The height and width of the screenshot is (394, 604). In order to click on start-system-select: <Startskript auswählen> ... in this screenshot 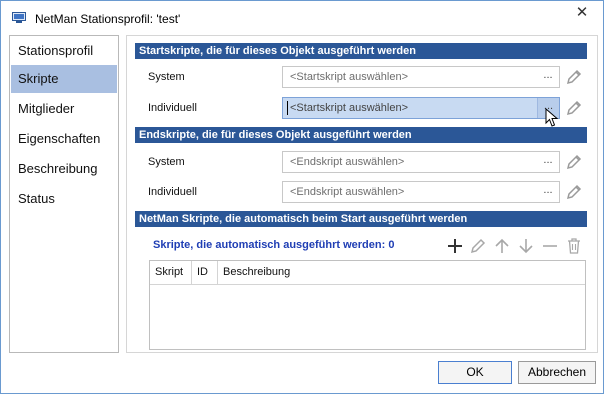, I will do `click(421, 77)`.